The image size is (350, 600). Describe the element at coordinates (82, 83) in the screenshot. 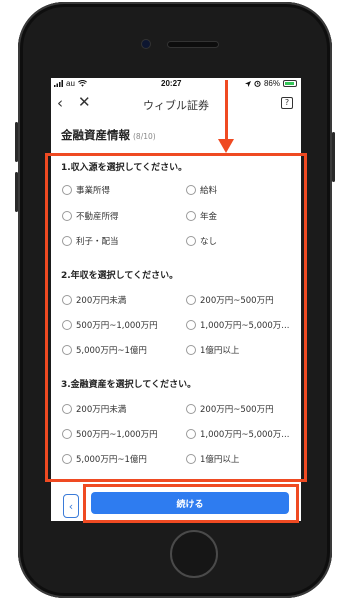

I see `wifi-icon` at that location.